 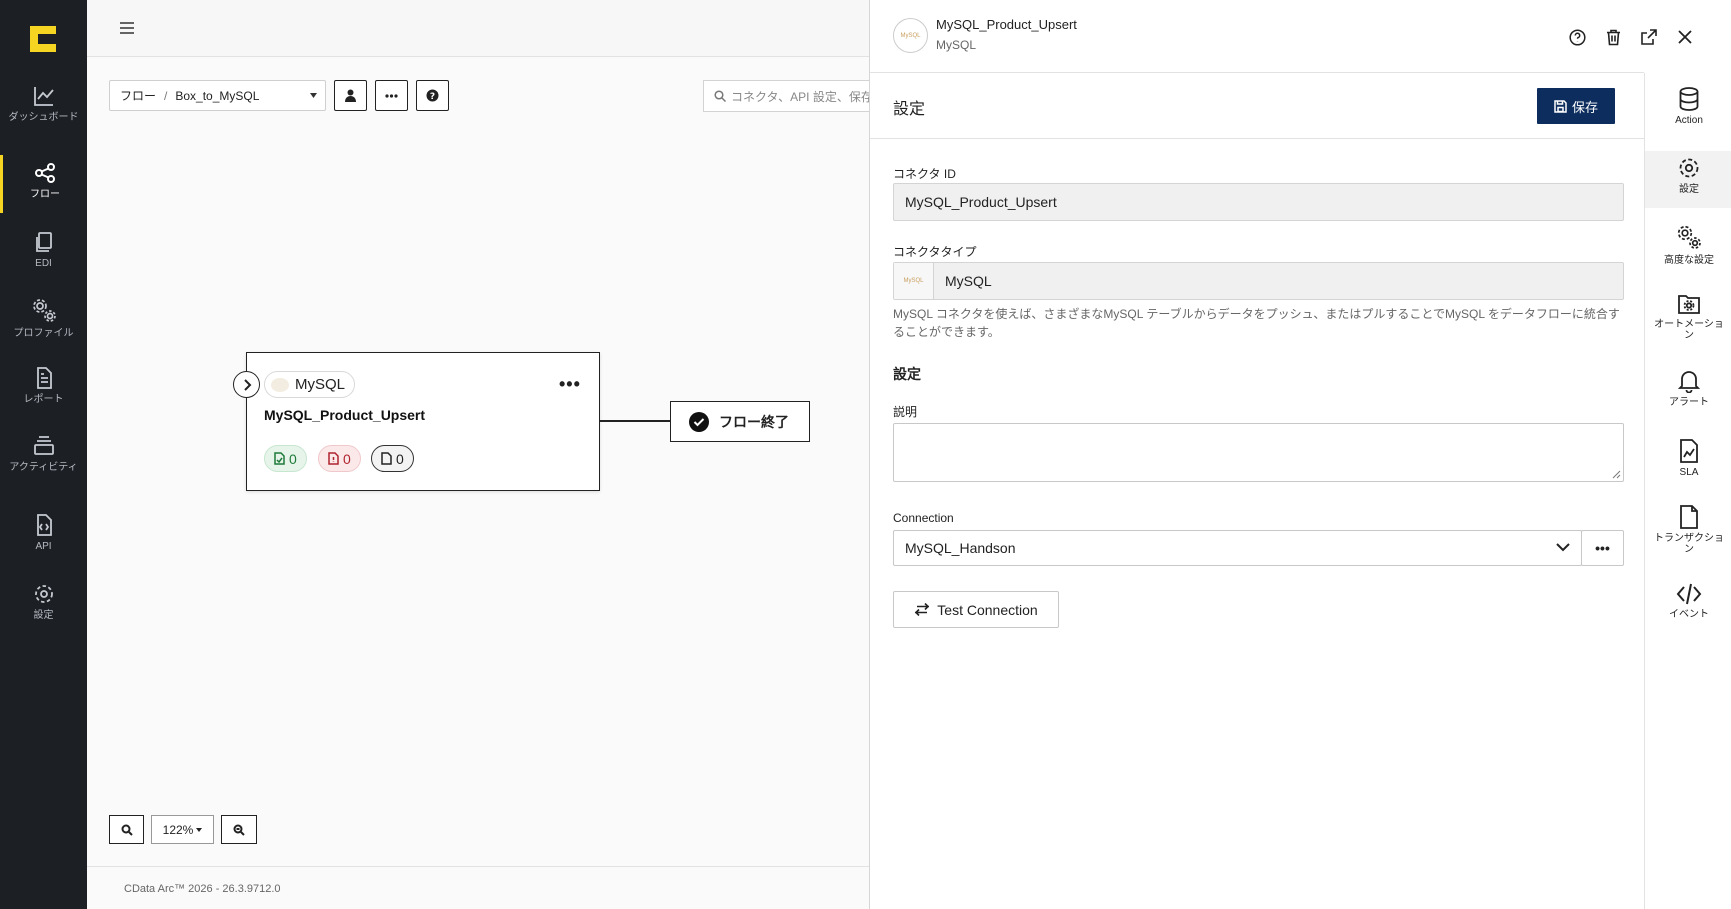 I want to click on sidebar-item-profile: プロファイル, so click(x=43, y=327).